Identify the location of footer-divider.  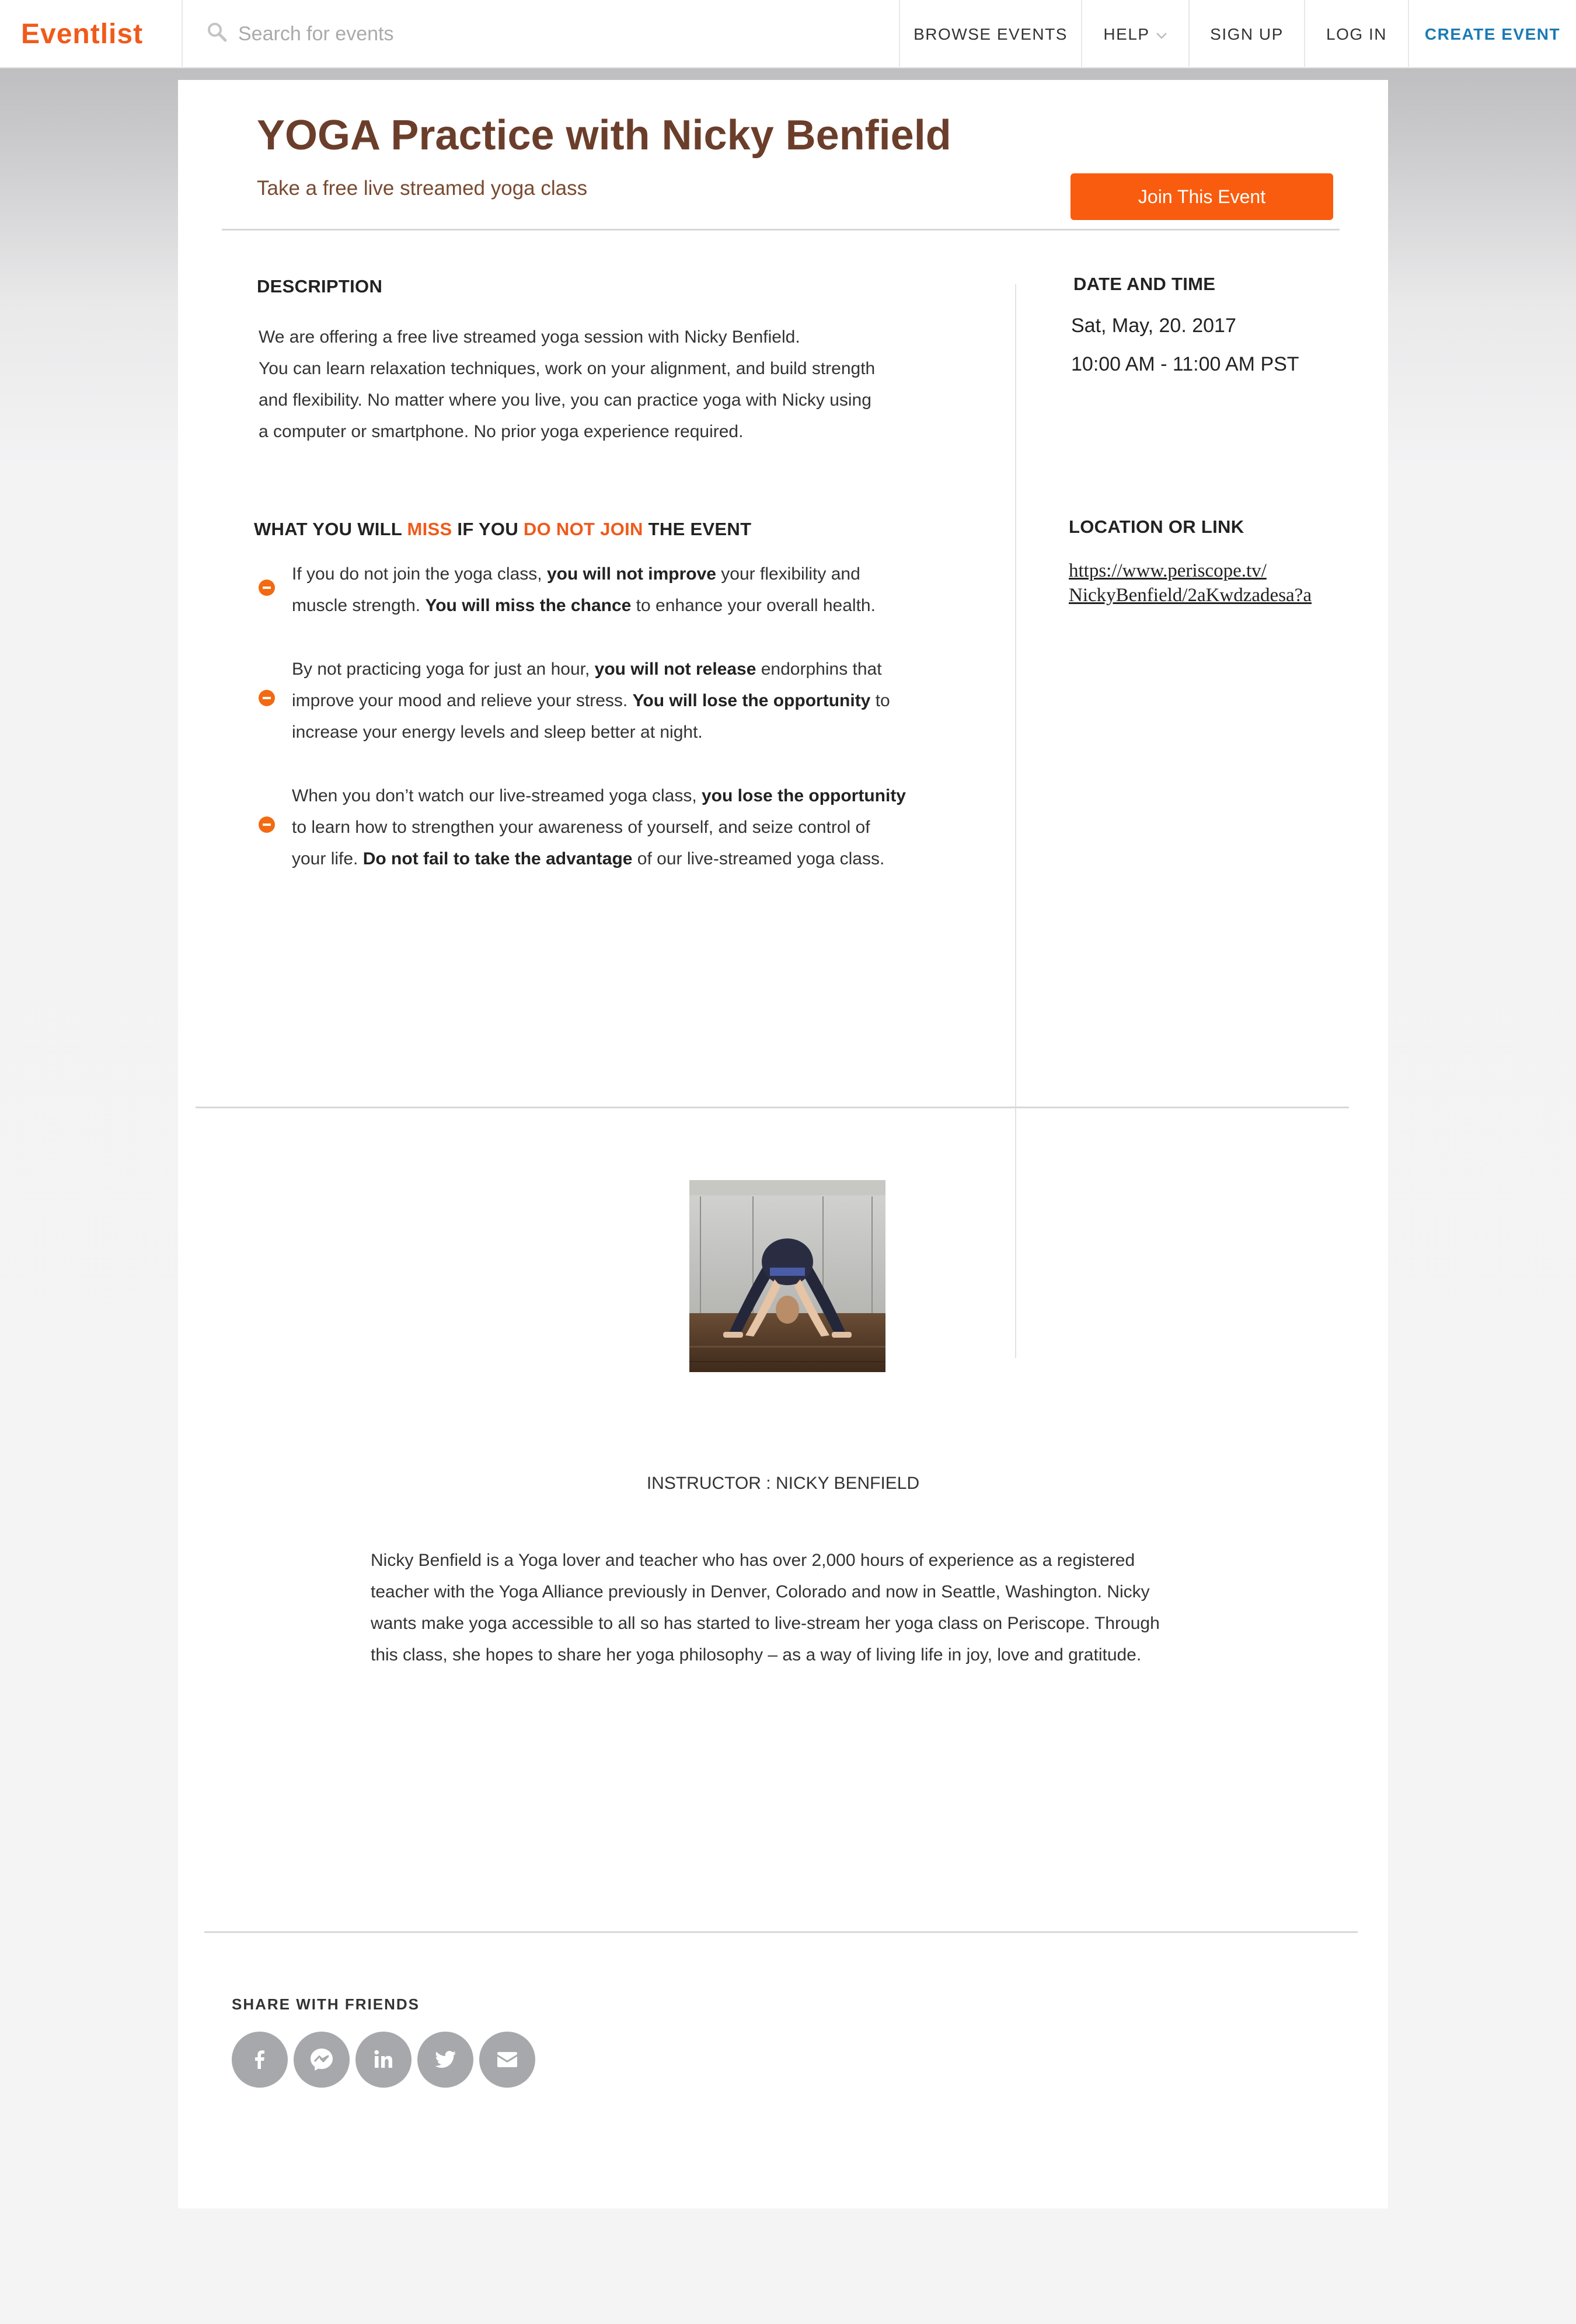
(781, 1932).